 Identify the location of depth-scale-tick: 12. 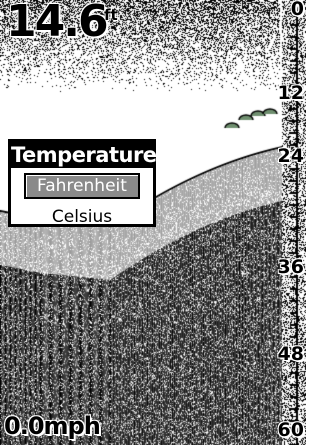
(290, 93).